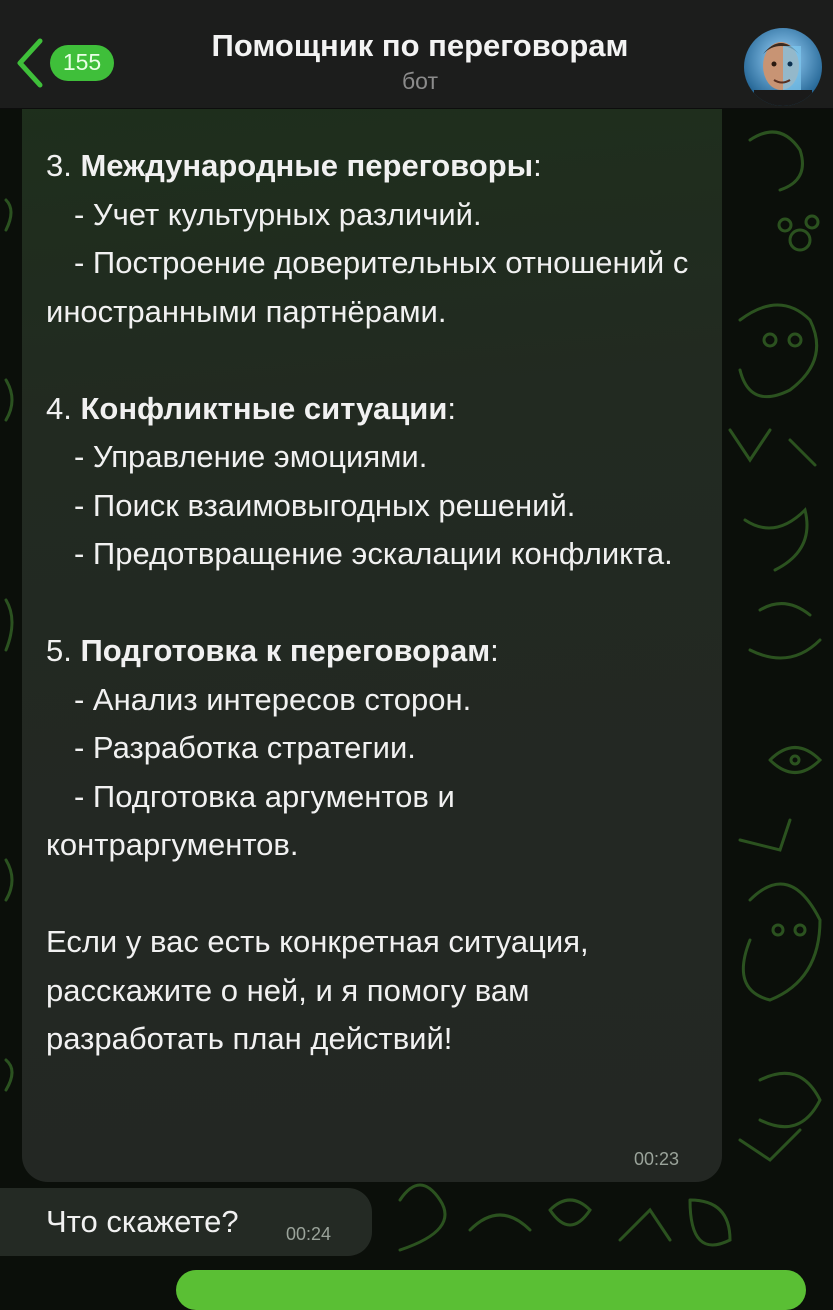  I want to click on chevron-left-icon, so click(30, 63).